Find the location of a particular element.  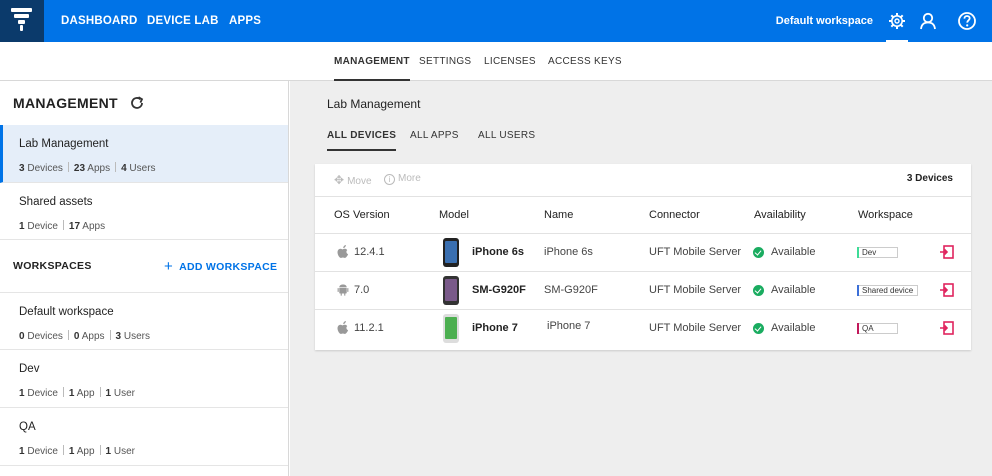

refresh-icon is located at coordinates (137, 103).